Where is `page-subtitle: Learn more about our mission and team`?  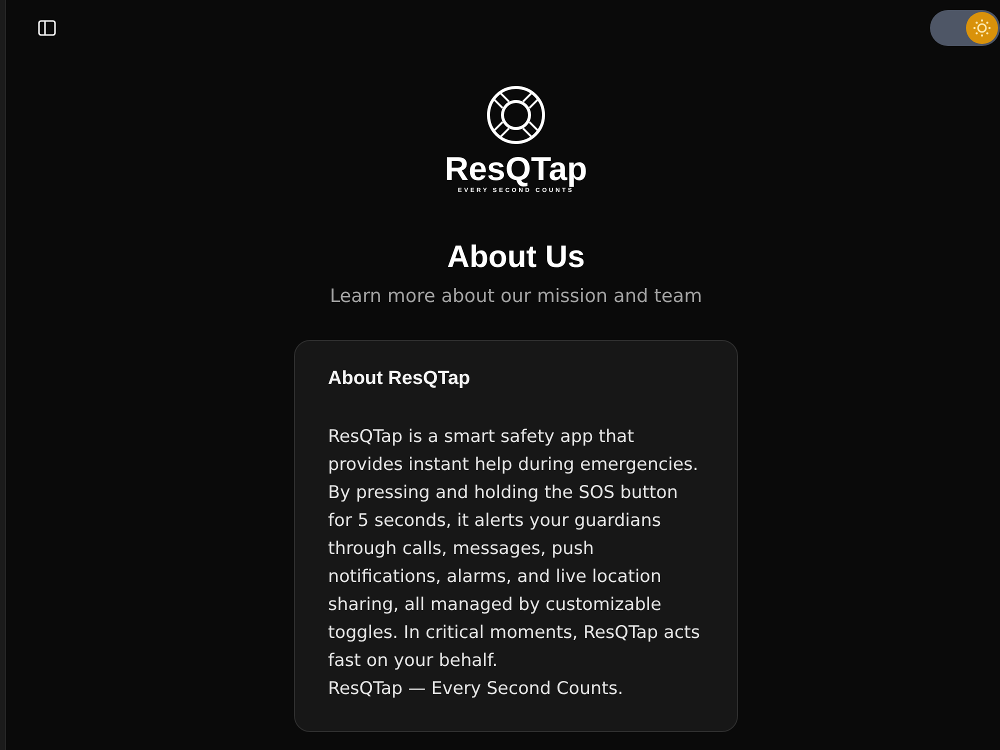 page-subtitle: Learn more about our mission and team is located at coordinates (516, 297).